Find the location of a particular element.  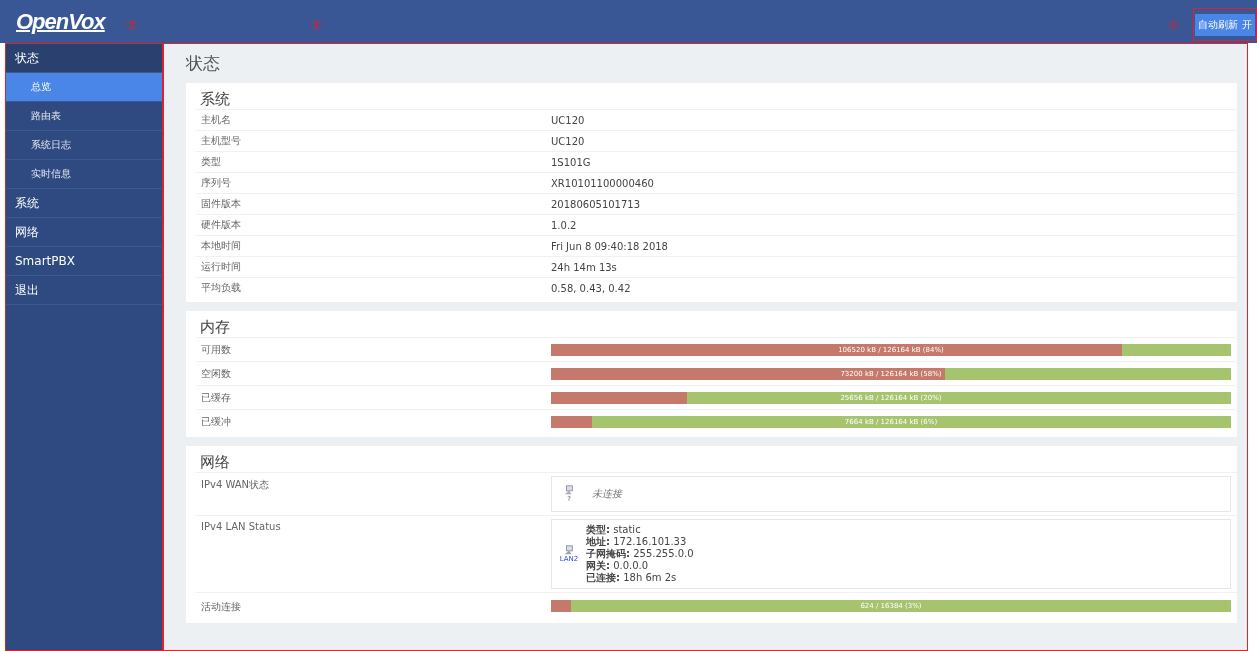

page-title: 状态 is located at coordinates (203, 63).